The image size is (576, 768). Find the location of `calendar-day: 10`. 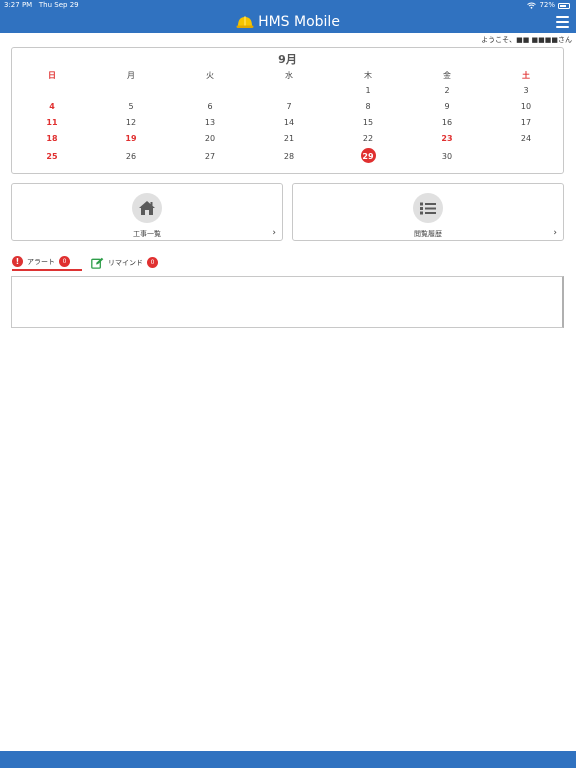

calendar-day: 10 is located at coordinates (526, 106).